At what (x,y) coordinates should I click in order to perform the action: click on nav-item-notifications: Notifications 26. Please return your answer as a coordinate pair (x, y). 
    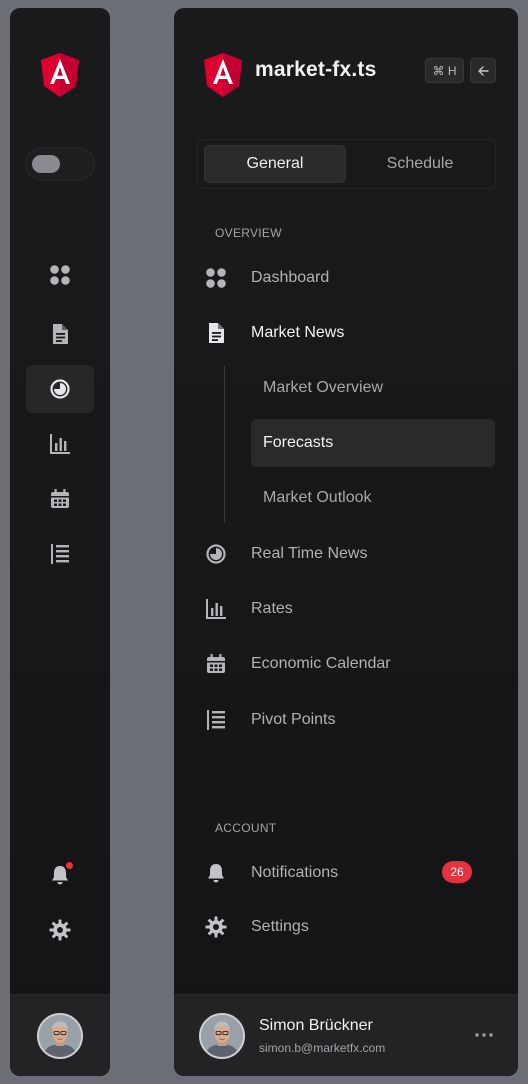
    Looking at the image, I should click on (350, 873).